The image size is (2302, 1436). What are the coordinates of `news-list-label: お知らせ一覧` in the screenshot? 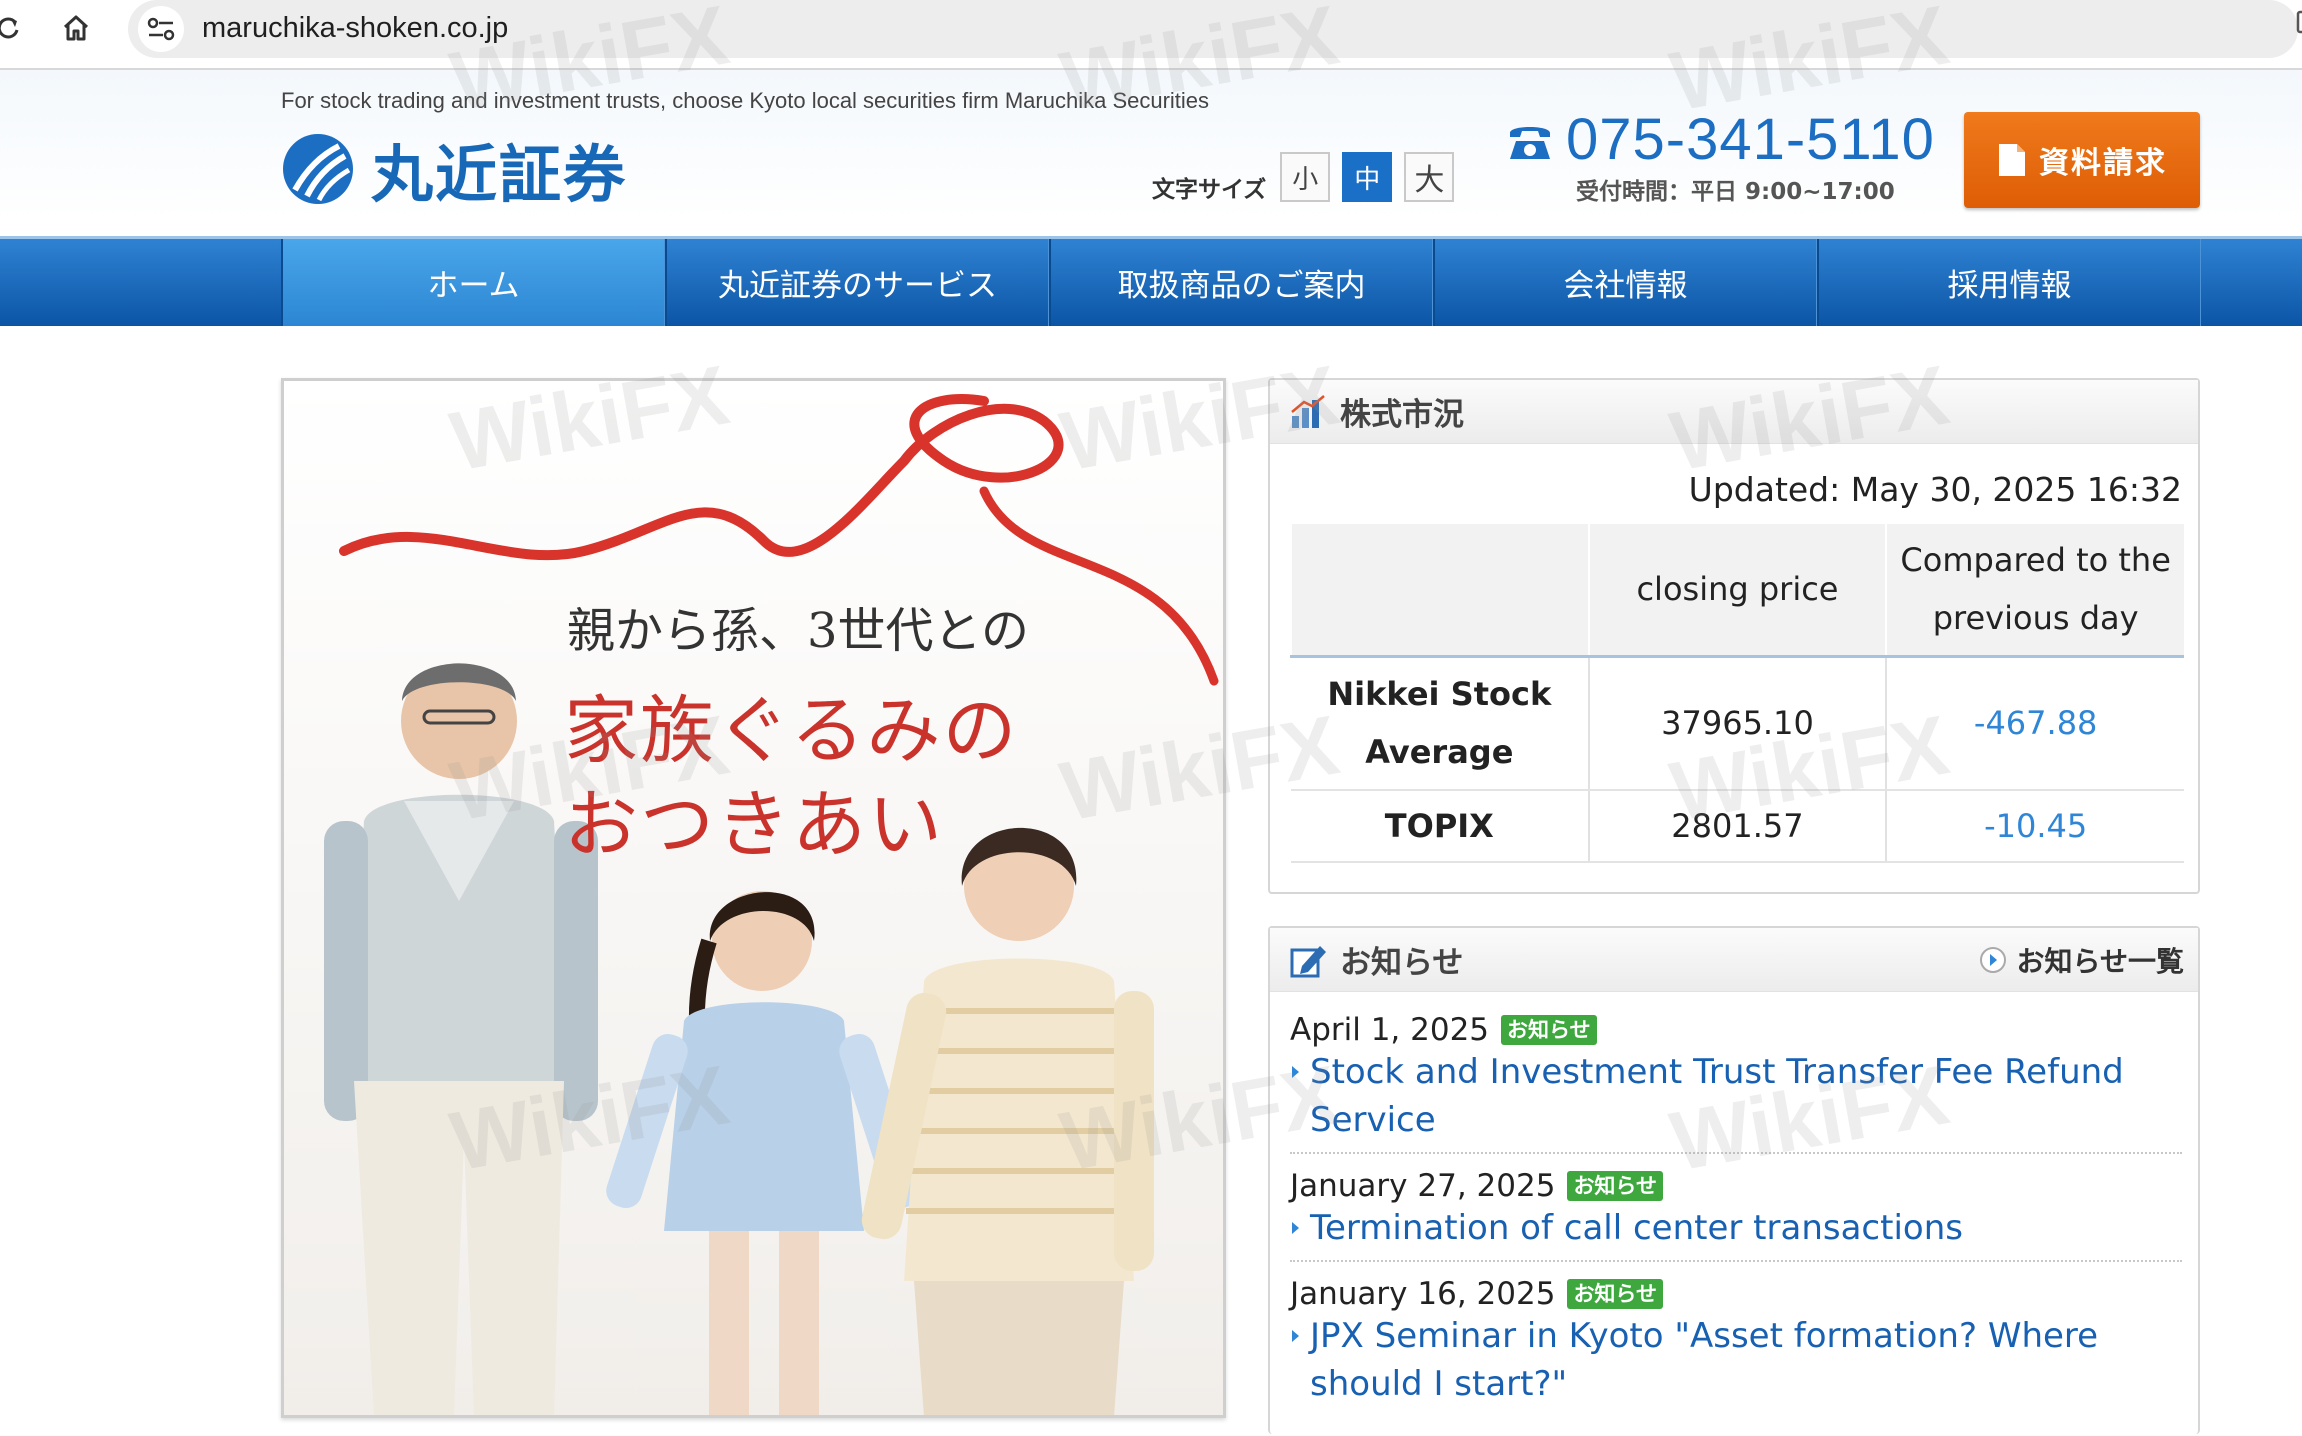 It's located at (2100, 961).